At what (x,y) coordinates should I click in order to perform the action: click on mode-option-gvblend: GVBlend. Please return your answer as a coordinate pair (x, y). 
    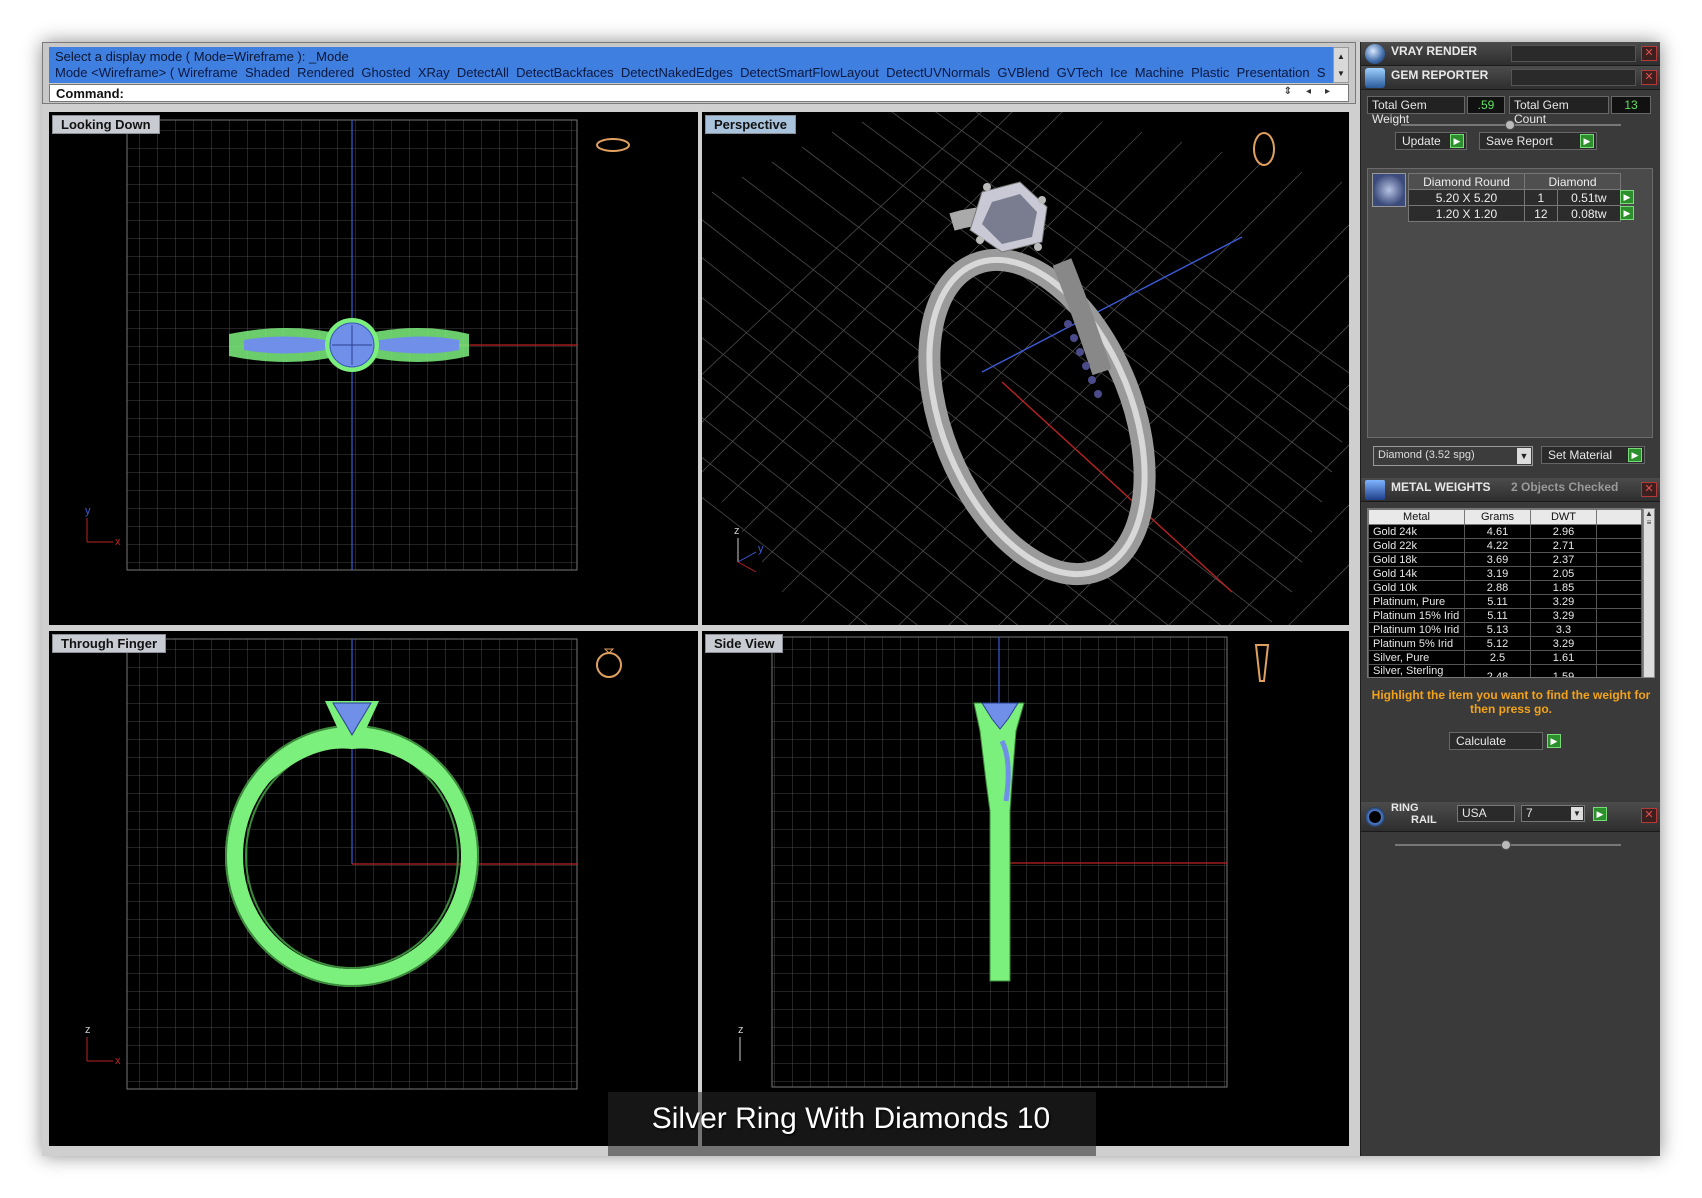
    Looking at the image, I should click on (1023, 72).